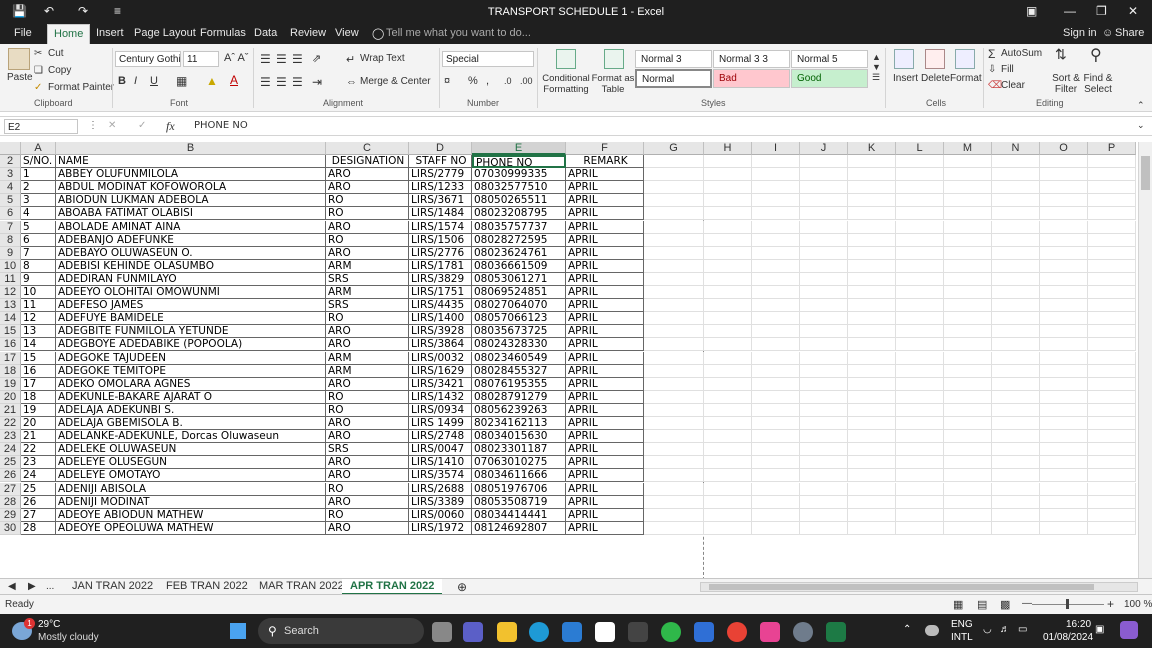  What do you see at coordinates (10, 201) in the screenshot?
I see `row-header: 5` at bounding box center [10, 201].